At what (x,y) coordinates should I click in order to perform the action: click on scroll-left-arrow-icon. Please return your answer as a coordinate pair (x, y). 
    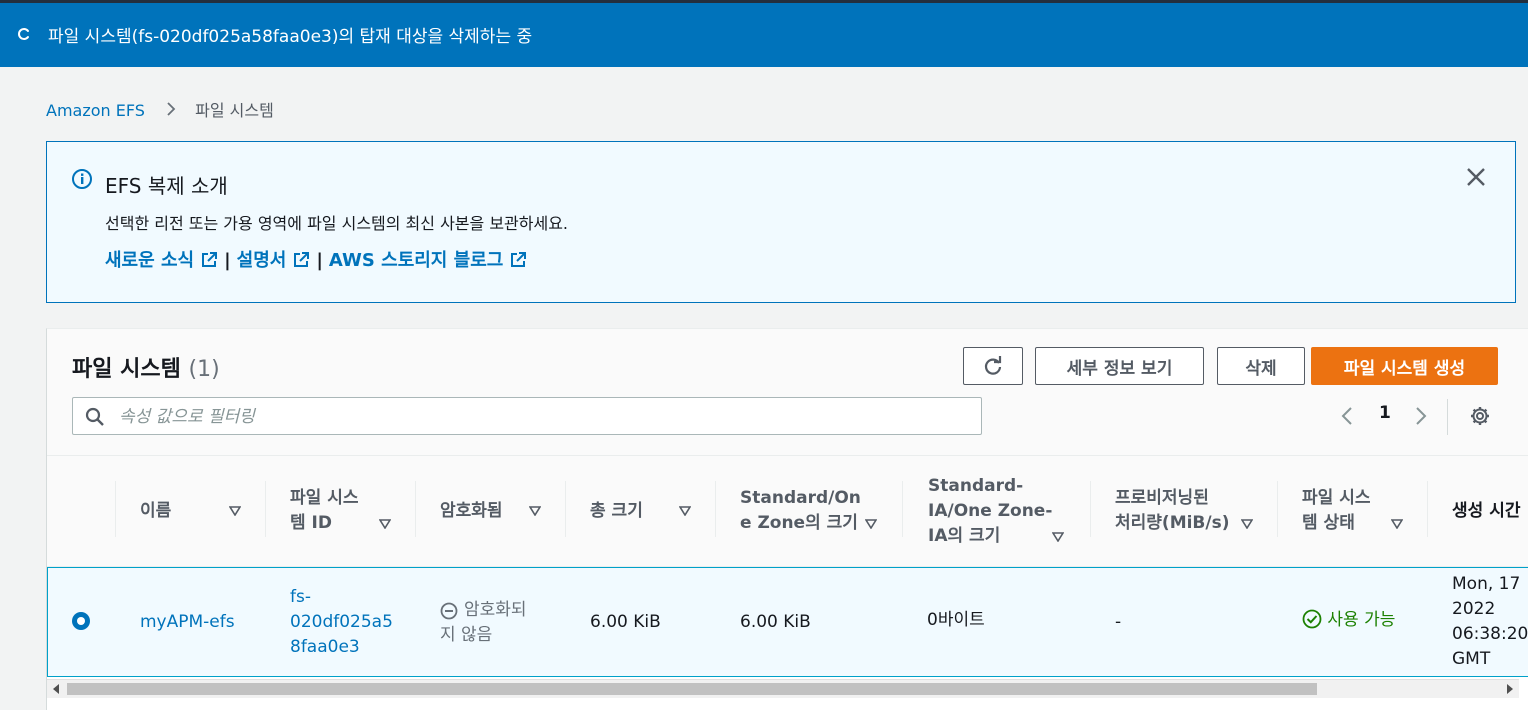
    Looking at the image, I should click on (56, 689).